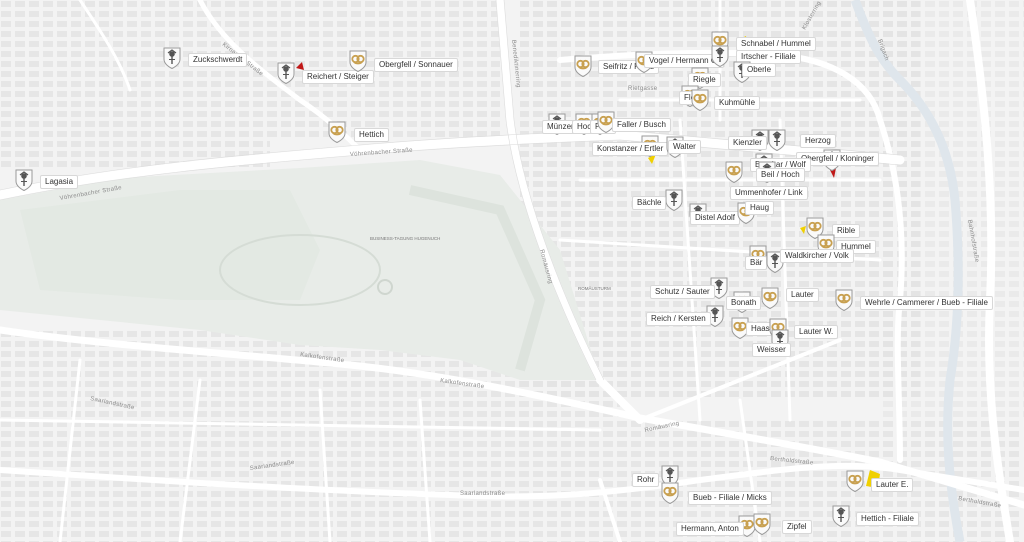  What do you see at coordinates (678, 319) in the screenshot?
I see `bakery-label: Reich / Kersten` at bounding box center [678, 319].